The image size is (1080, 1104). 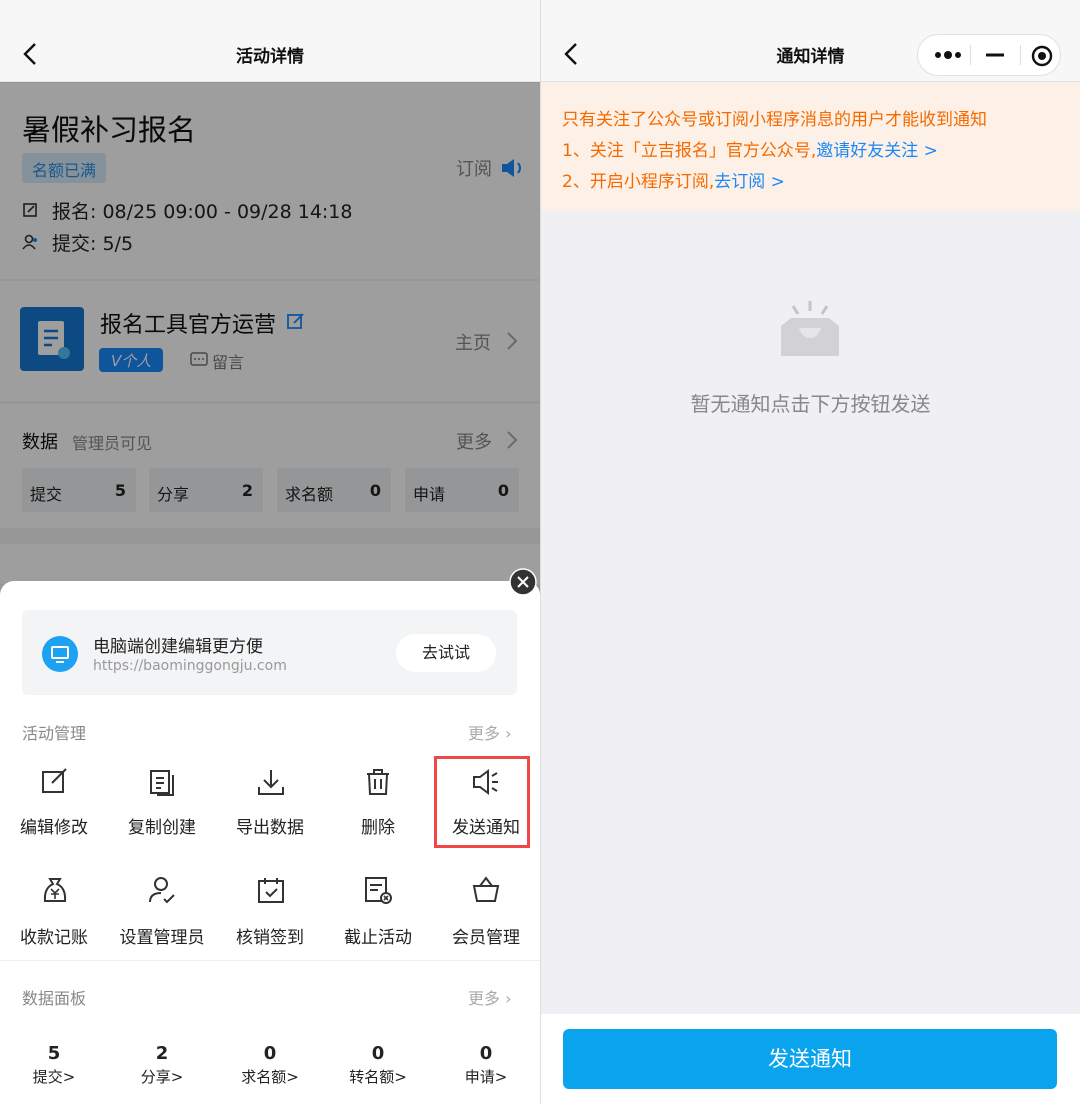 I want to click on divider, so click(x=270, y=960).